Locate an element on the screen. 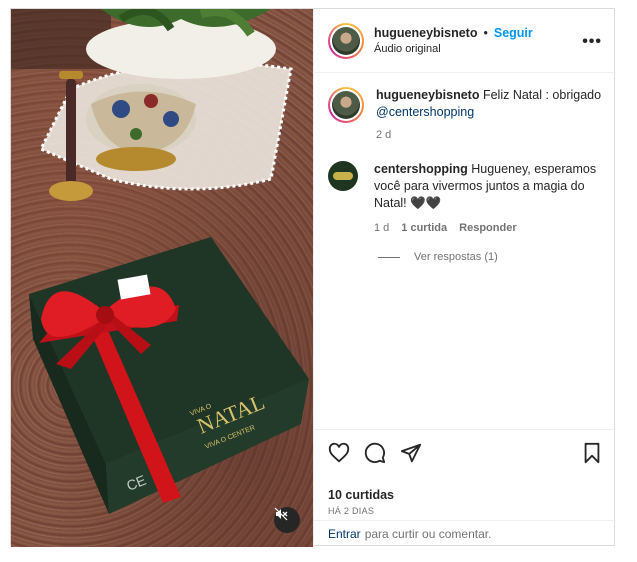 The width and height of the screenshot is (637, 562). caption-mention: @centershopping is located at coordinates (425, 112).